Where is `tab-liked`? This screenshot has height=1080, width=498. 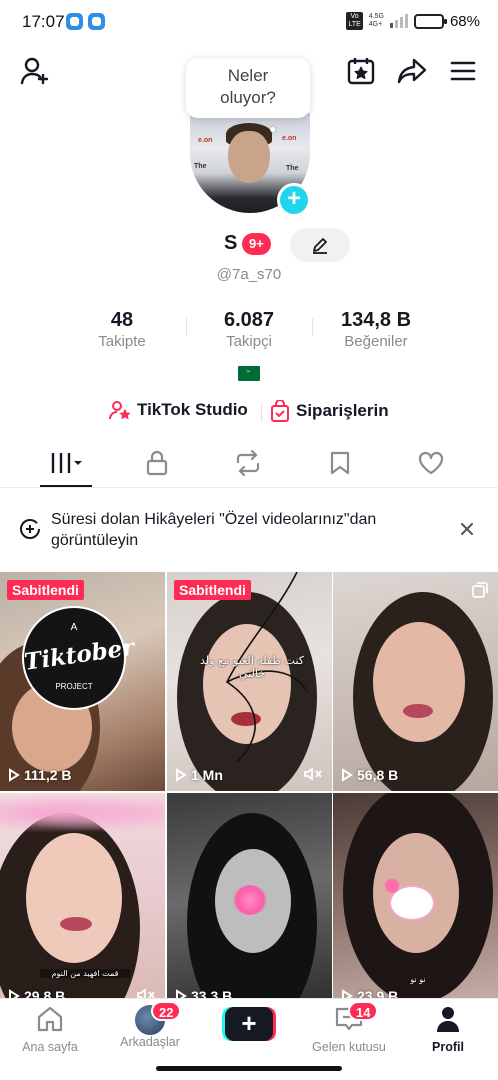 tab-liked is located at coordinates (431, 463).